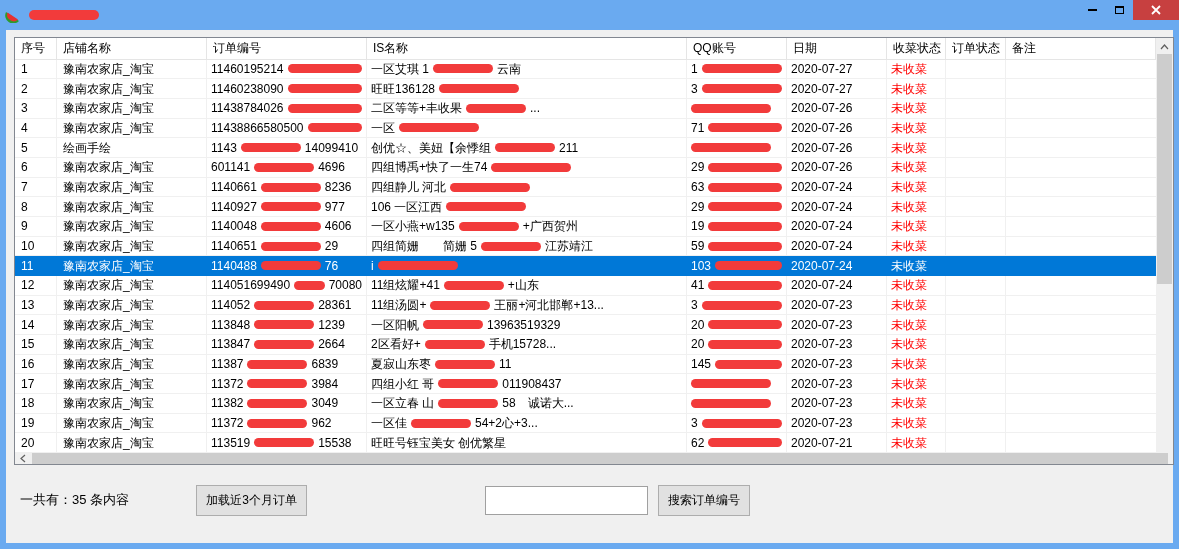 This screenshot has width=1179, height=549. I want to click on cell-text: 11组炫耀+41, so click(405, 286).